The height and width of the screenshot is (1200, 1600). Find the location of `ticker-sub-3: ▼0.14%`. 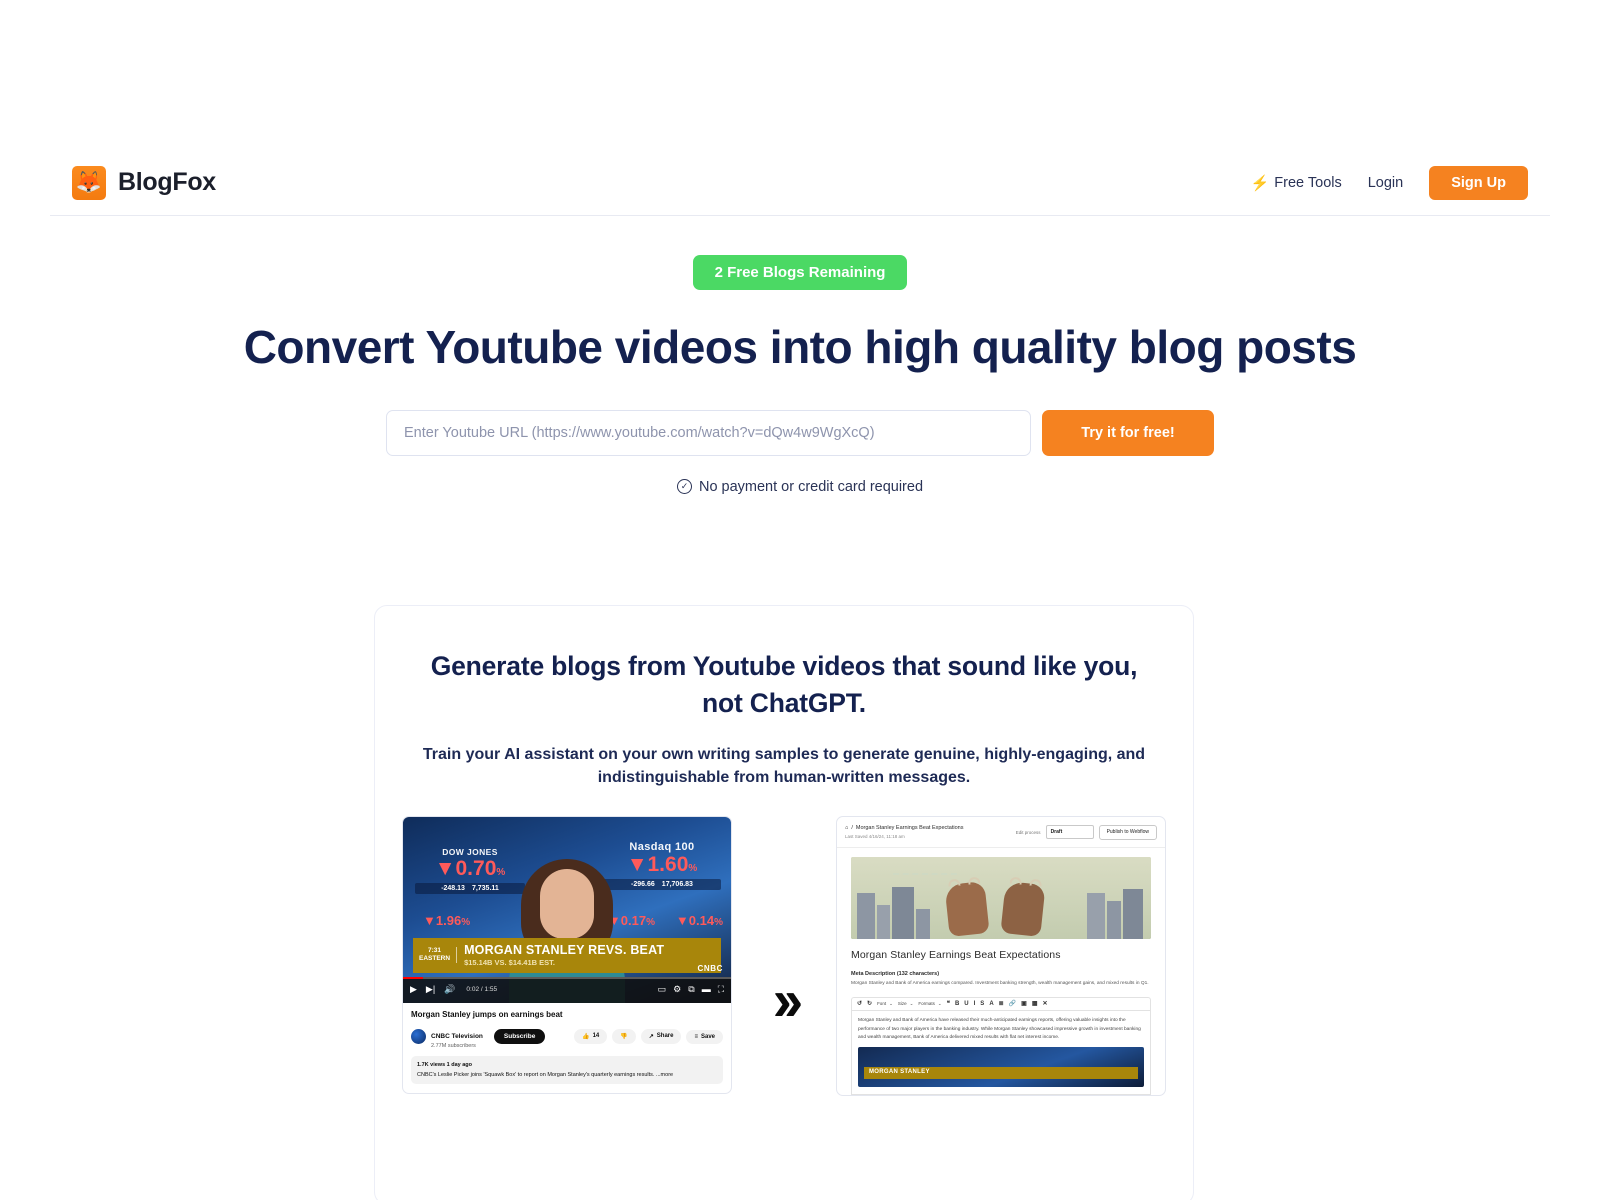

ticker-sub-3: ▼0.14% is located at coordinates (699, 920).